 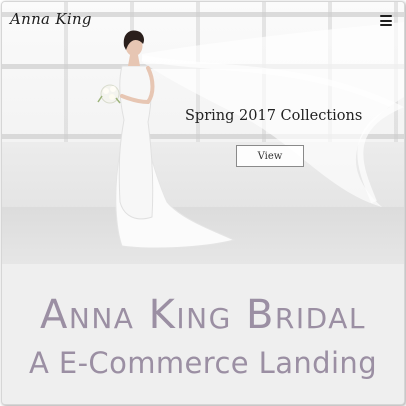 I want to click on hamburger-menu-icon, so click(x=386, y=20).